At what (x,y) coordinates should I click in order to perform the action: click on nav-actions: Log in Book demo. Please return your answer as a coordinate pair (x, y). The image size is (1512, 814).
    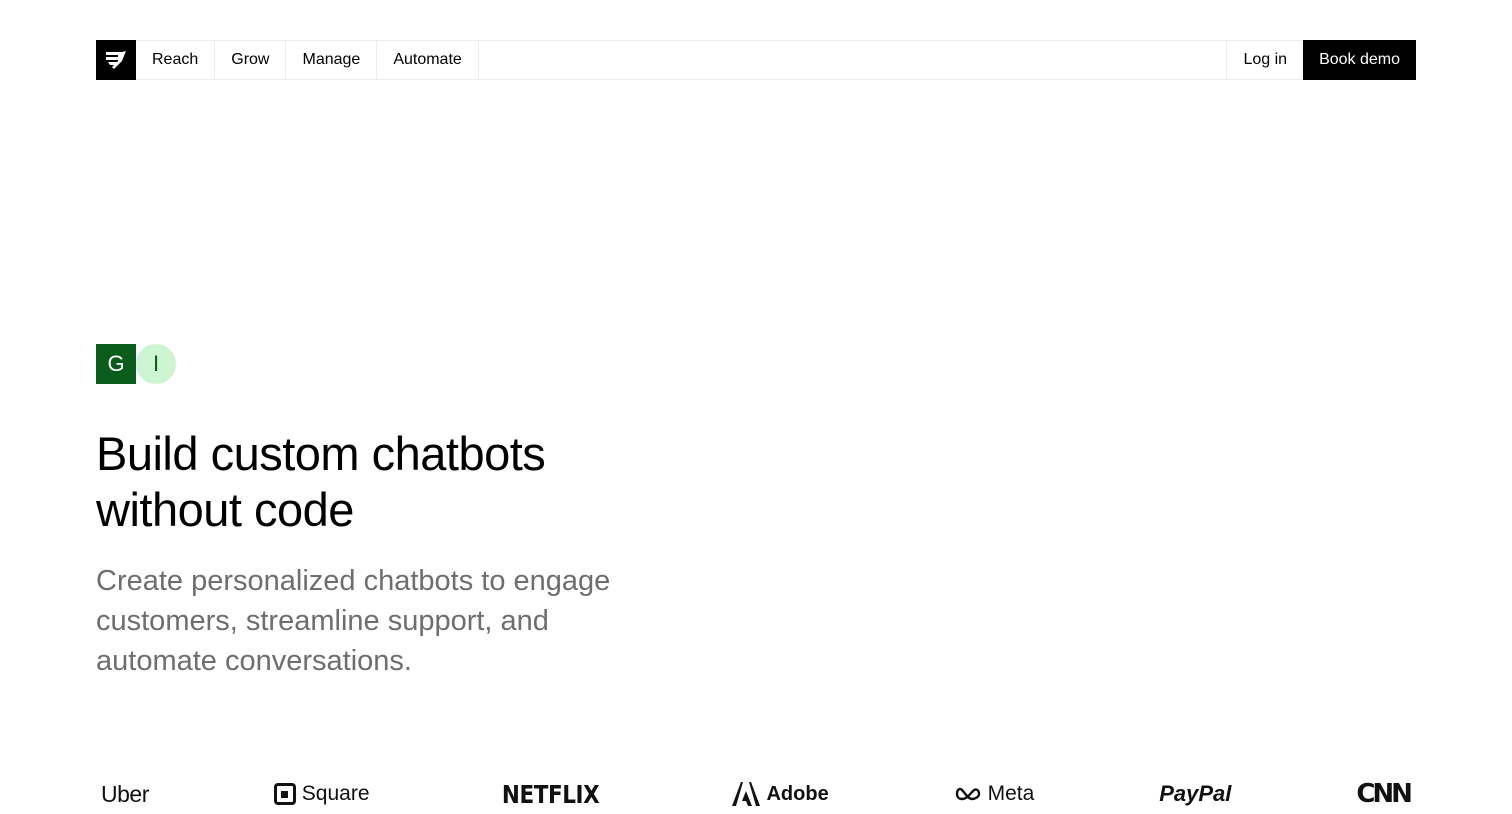
    Looking at the image, I should click on (1321, 60).